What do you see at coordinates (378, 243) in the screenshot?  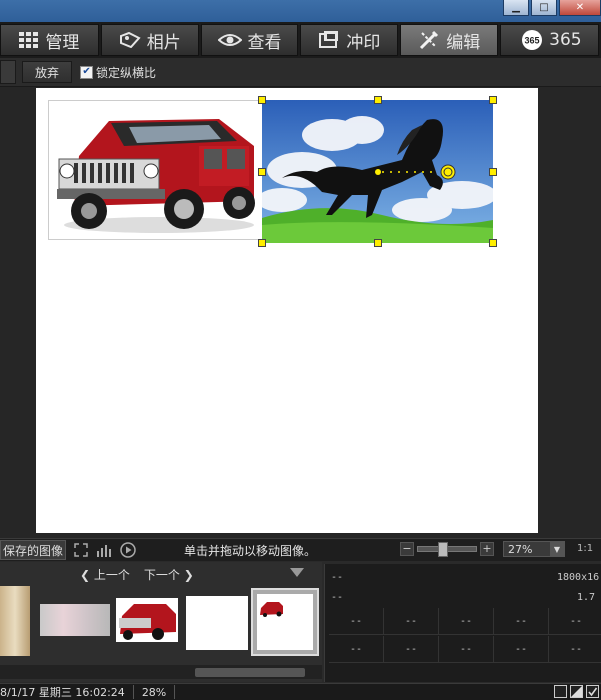 I see `resize-handle-bottom` at bounding box center [378, 243].